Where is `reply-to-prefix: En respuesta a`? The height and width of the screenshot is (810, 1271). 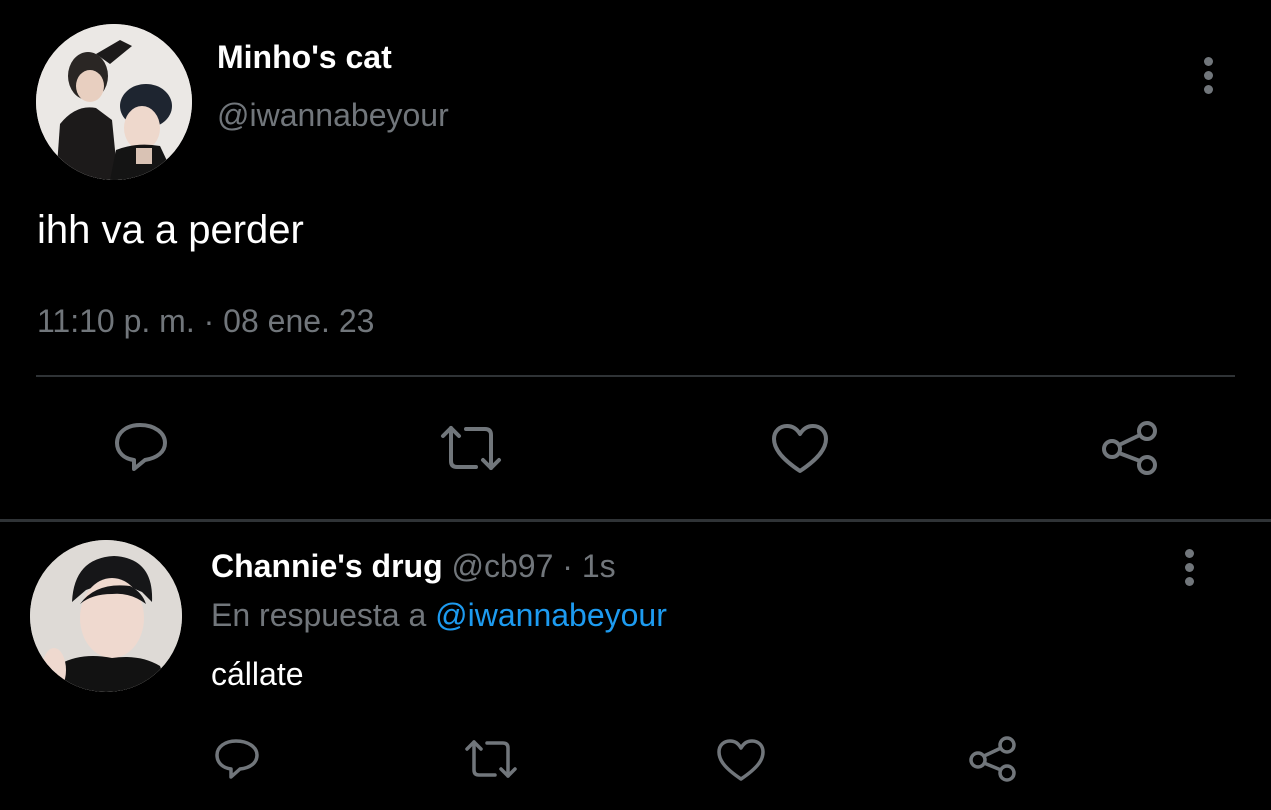
reply-to-prefix: En respuesta a is located at coordinates (319, 615).